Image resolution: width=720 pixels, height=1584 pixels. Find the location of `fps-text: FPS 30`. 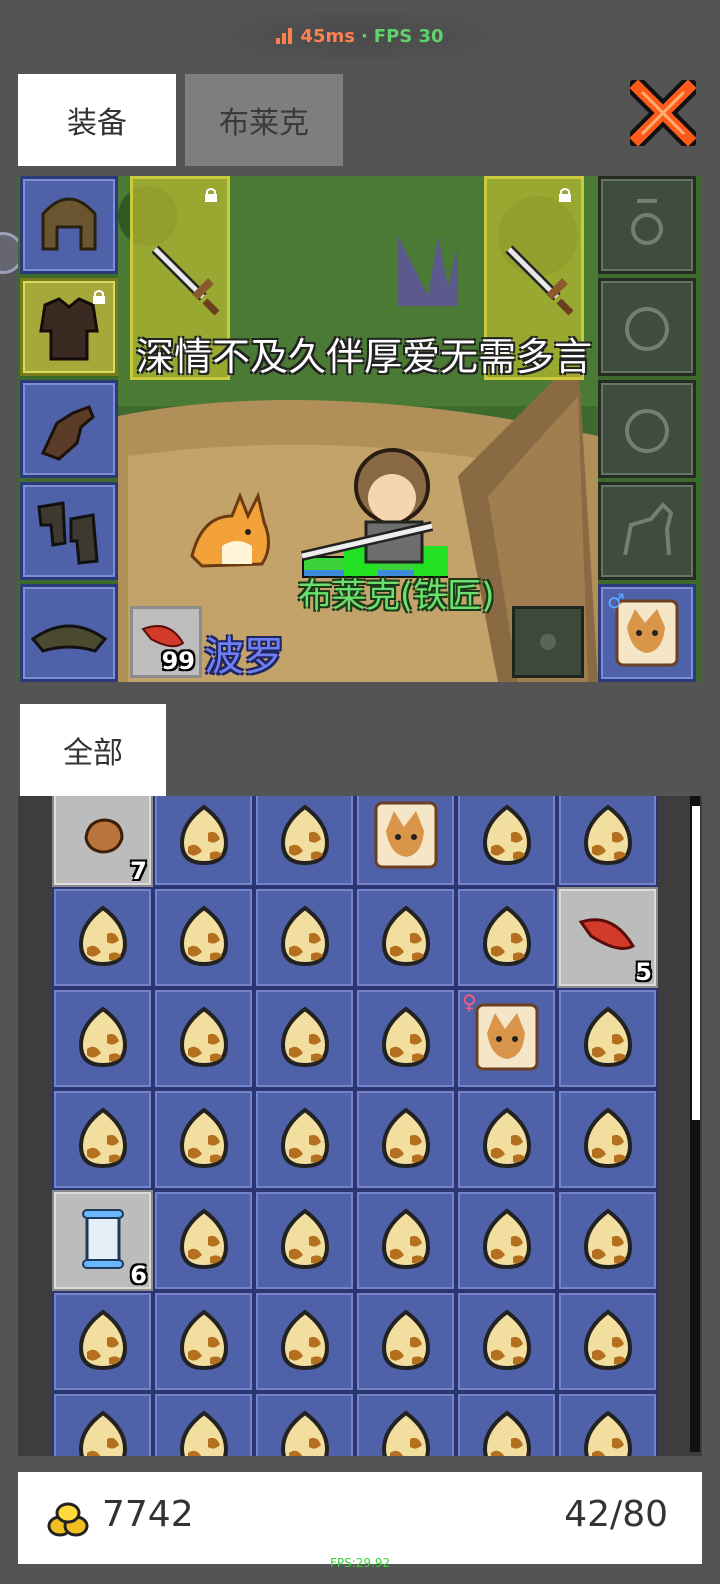

fps-text: FPS 30 is located at coordinates (408, 36).